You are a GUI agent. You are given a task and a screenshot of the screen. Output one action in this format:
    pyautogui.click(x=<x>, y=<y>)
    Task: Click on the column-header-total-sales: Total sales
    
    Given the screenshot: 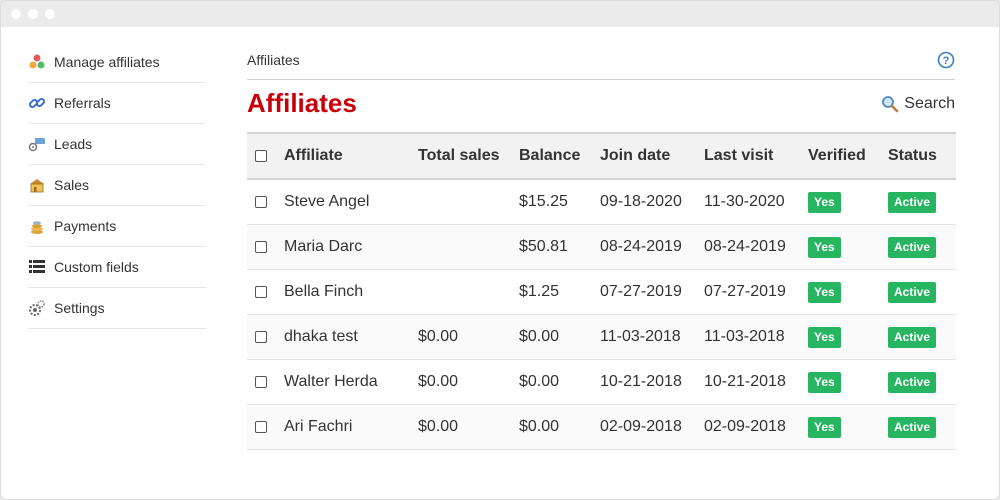 What is the action you would take?
    pyautogui.click(x=468, y=156)
    